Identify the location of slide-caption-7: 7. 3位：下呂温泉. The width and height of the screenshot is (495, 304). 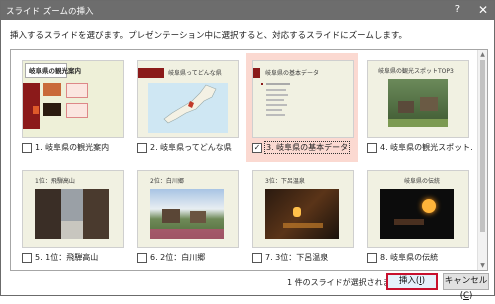
(297, 257).